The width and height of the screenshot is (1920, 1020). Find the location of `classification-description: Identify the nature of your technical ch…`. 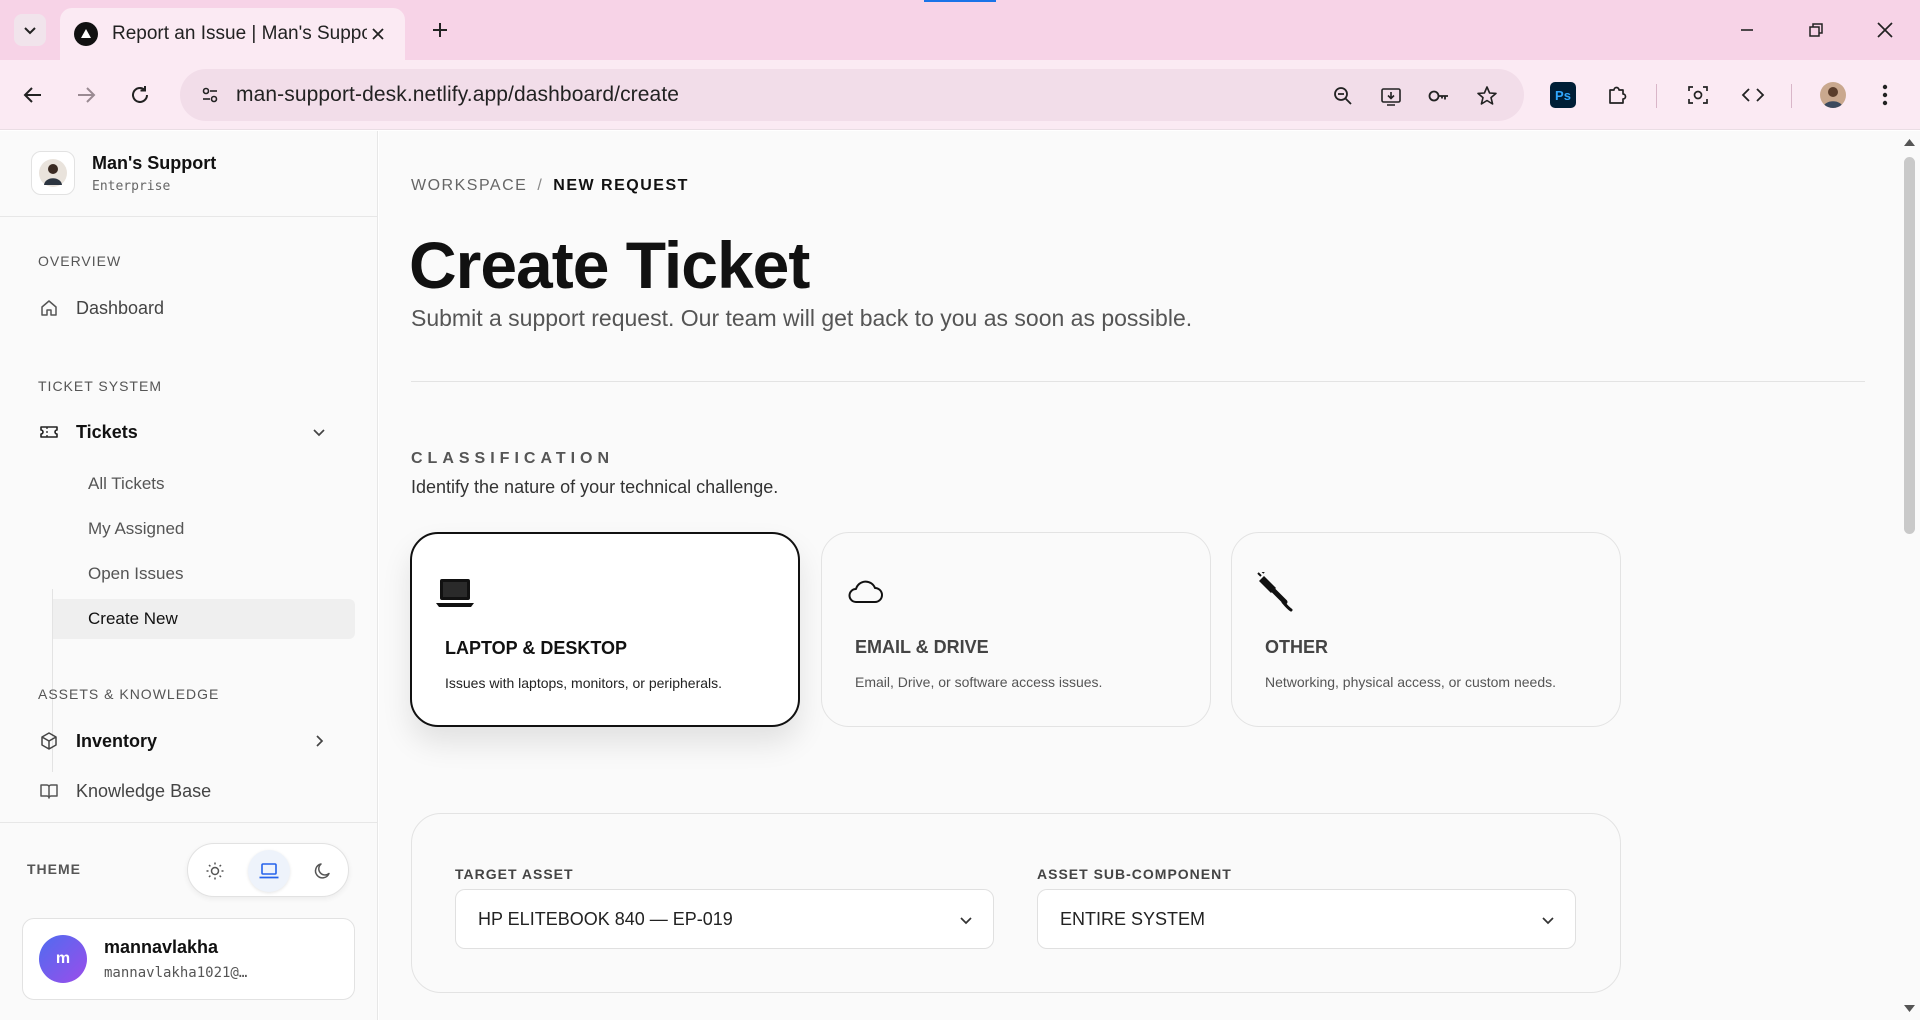

classification-description: Identify the nature of your technical ch… is located at coordinates (595, 487).